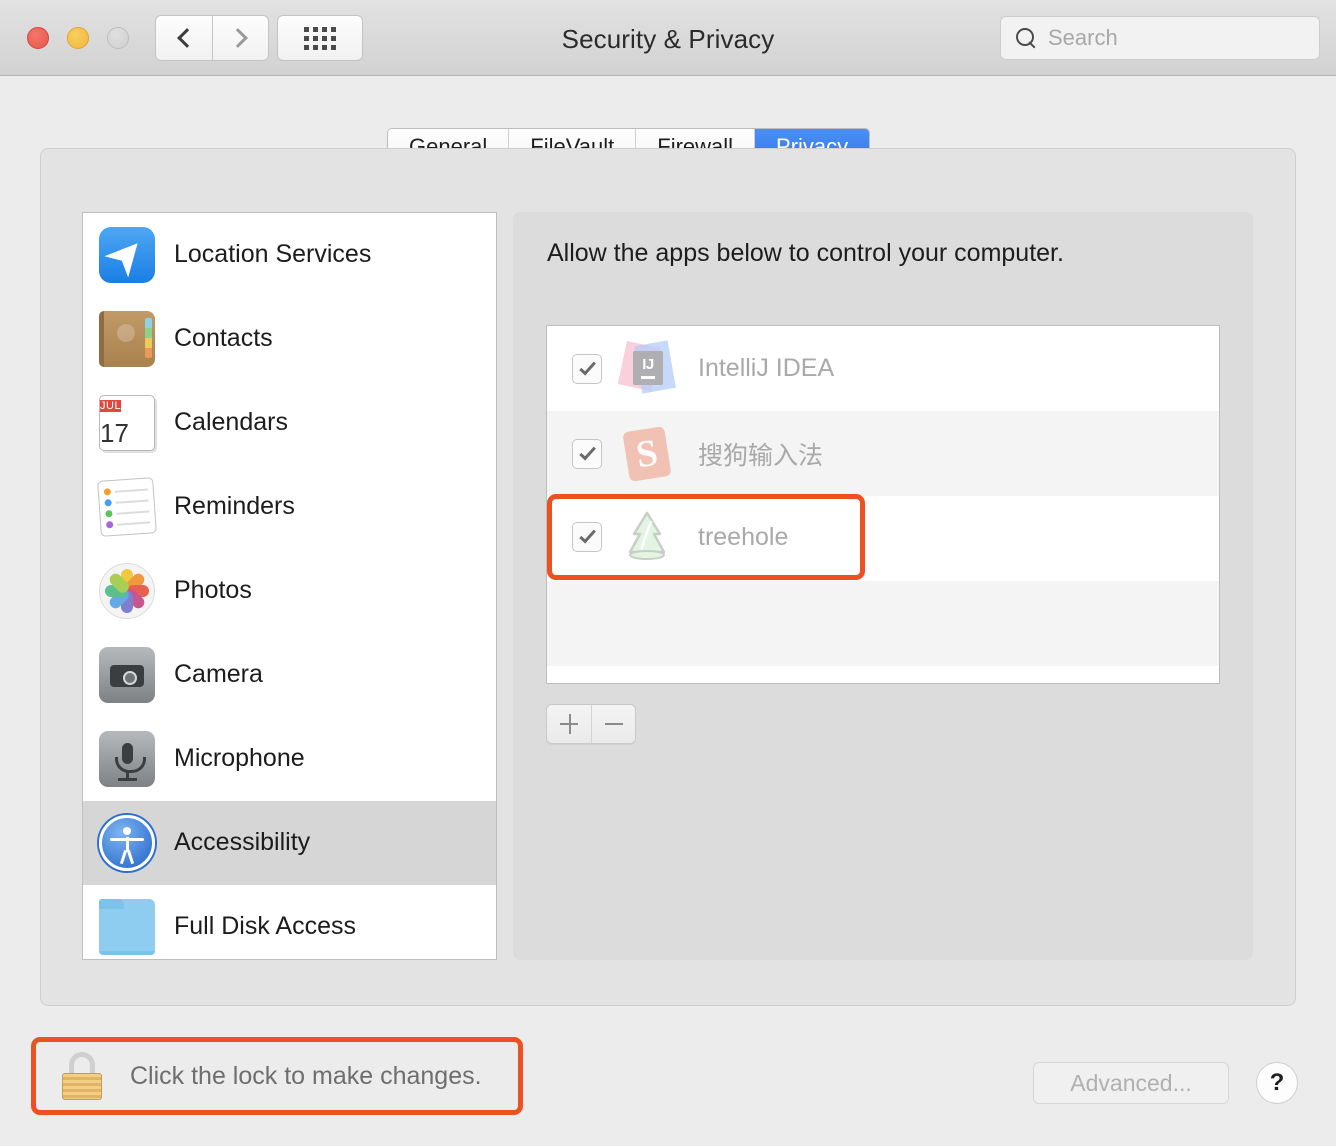 Image resolution: width=1336 pixels, height=1146 pixels. What do you see at coordinates (647, 539) in the screenshot?
I see `treehole-icon` at bounding box center [647, 539].